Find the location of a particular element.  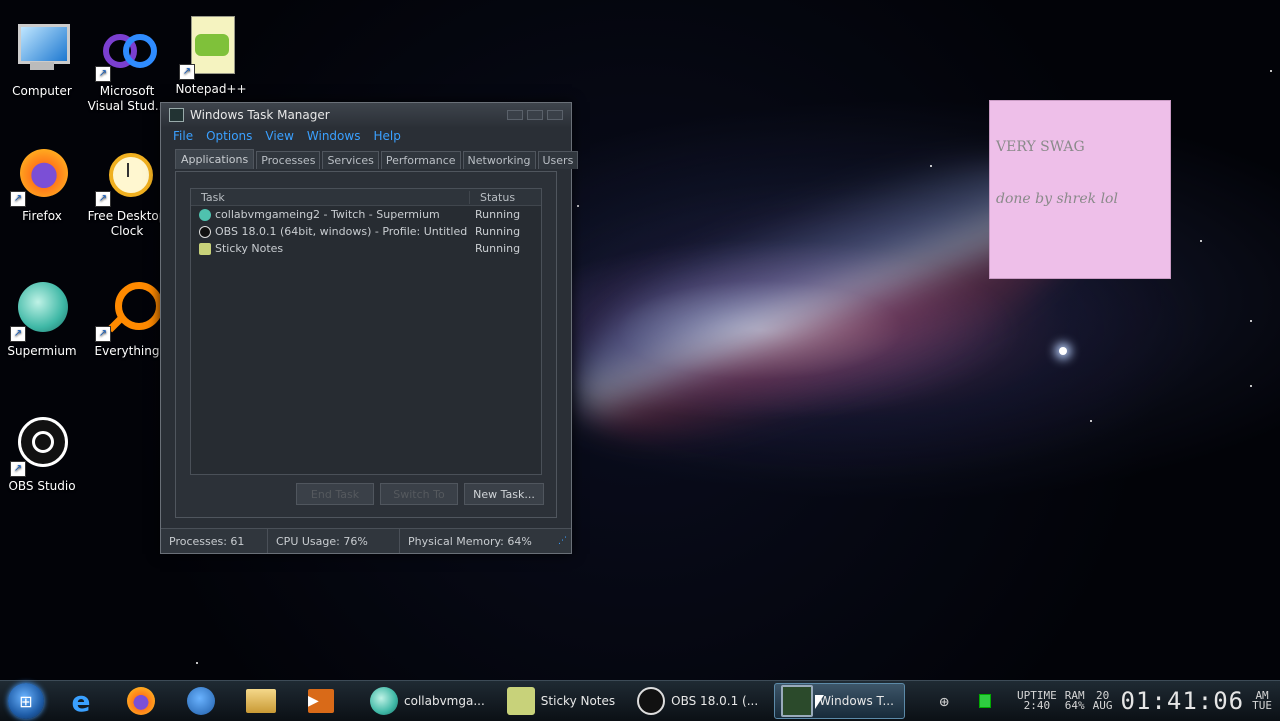

status-cpu-usage: CPU Usage: 76% is located at coordinates (334, 541).